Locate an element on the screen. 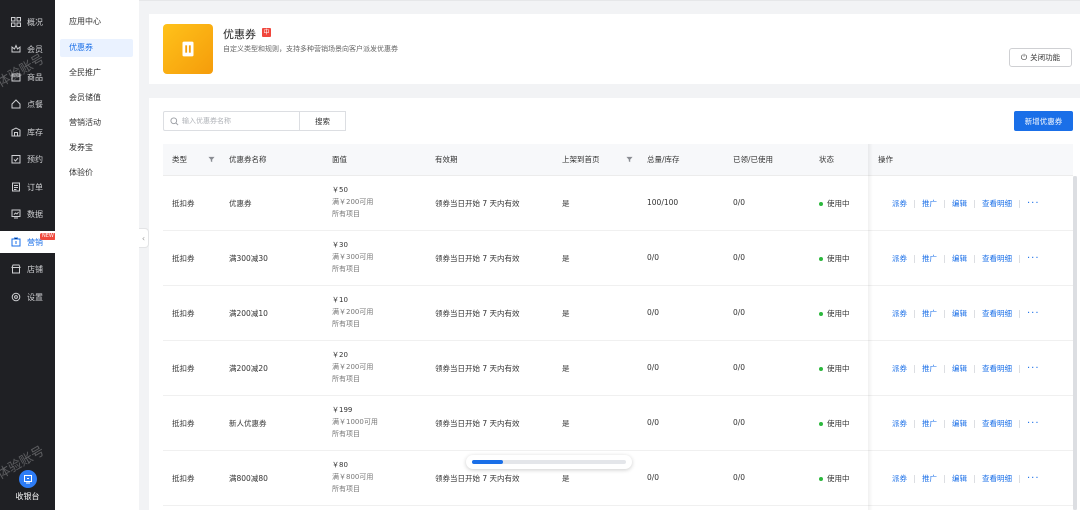  subnav-item-promotion: 全民推广 is located at coordinates (96, 73).